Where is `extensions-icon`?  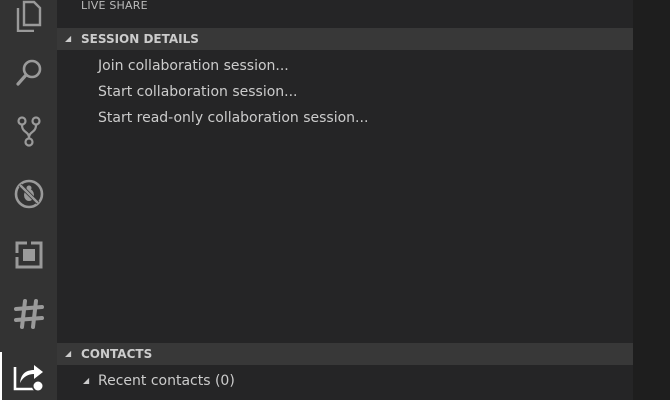 extensions-icon is located at coordinates (28, 255).